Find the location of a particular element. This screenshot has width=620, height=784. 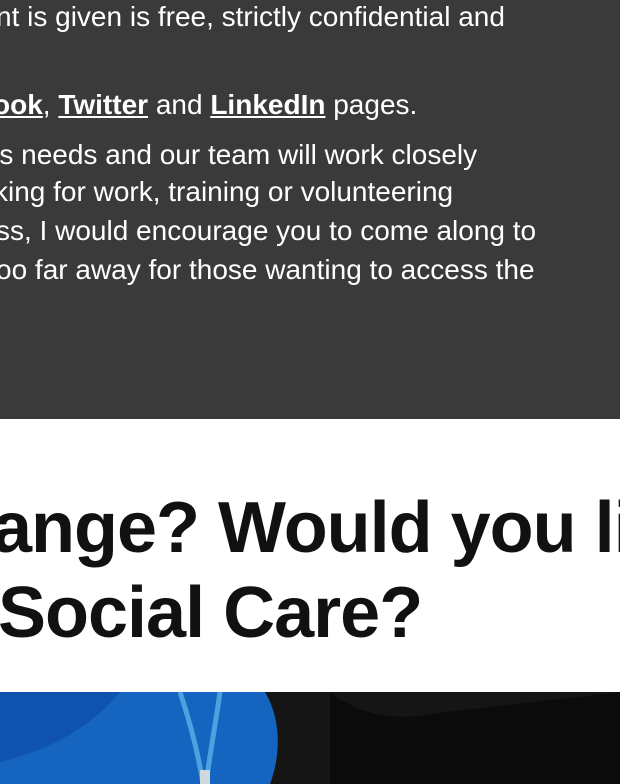

social-suffix: pages. is located at coordinates (375, 104).